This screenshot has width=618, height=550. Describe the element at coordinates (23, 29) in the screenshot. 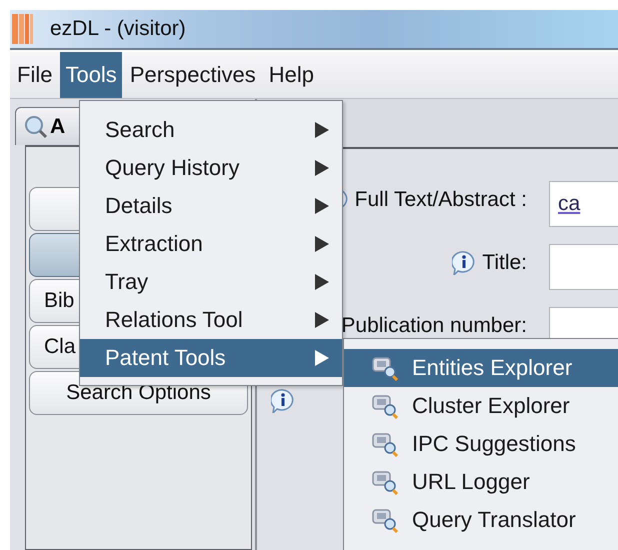

I see `book-stack-icon` at that location.